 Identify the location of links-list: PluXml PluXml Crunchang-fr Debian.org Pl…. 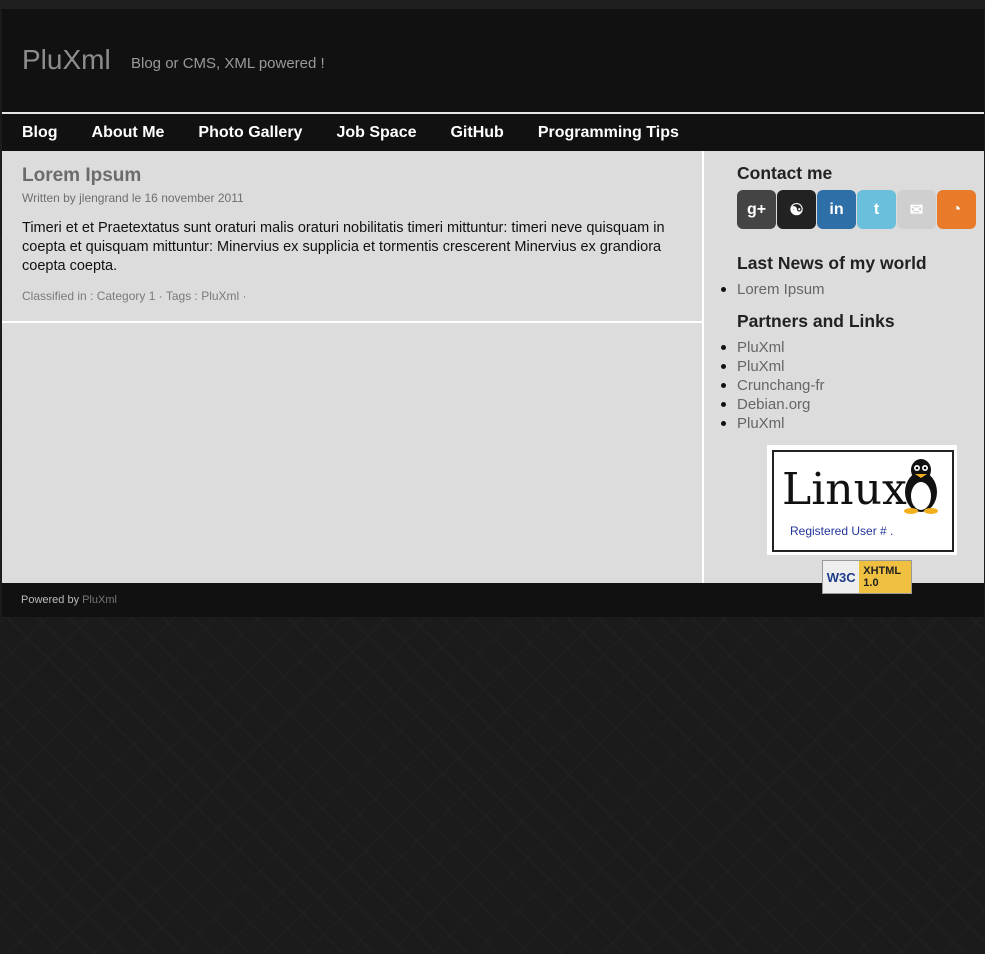
(852, 385).